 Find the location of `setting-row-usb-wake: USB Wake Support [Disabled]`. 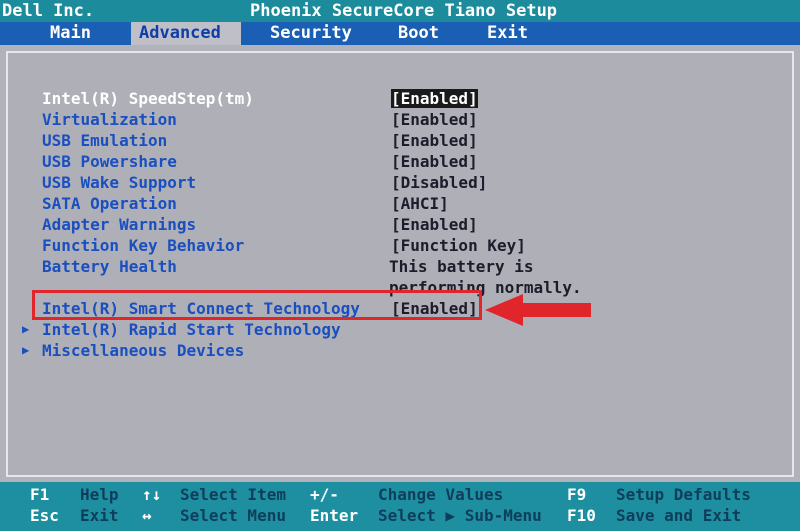

setting-row-usb-wake: USB Wake Support [Disabled] is located at coordinates (402, 182).